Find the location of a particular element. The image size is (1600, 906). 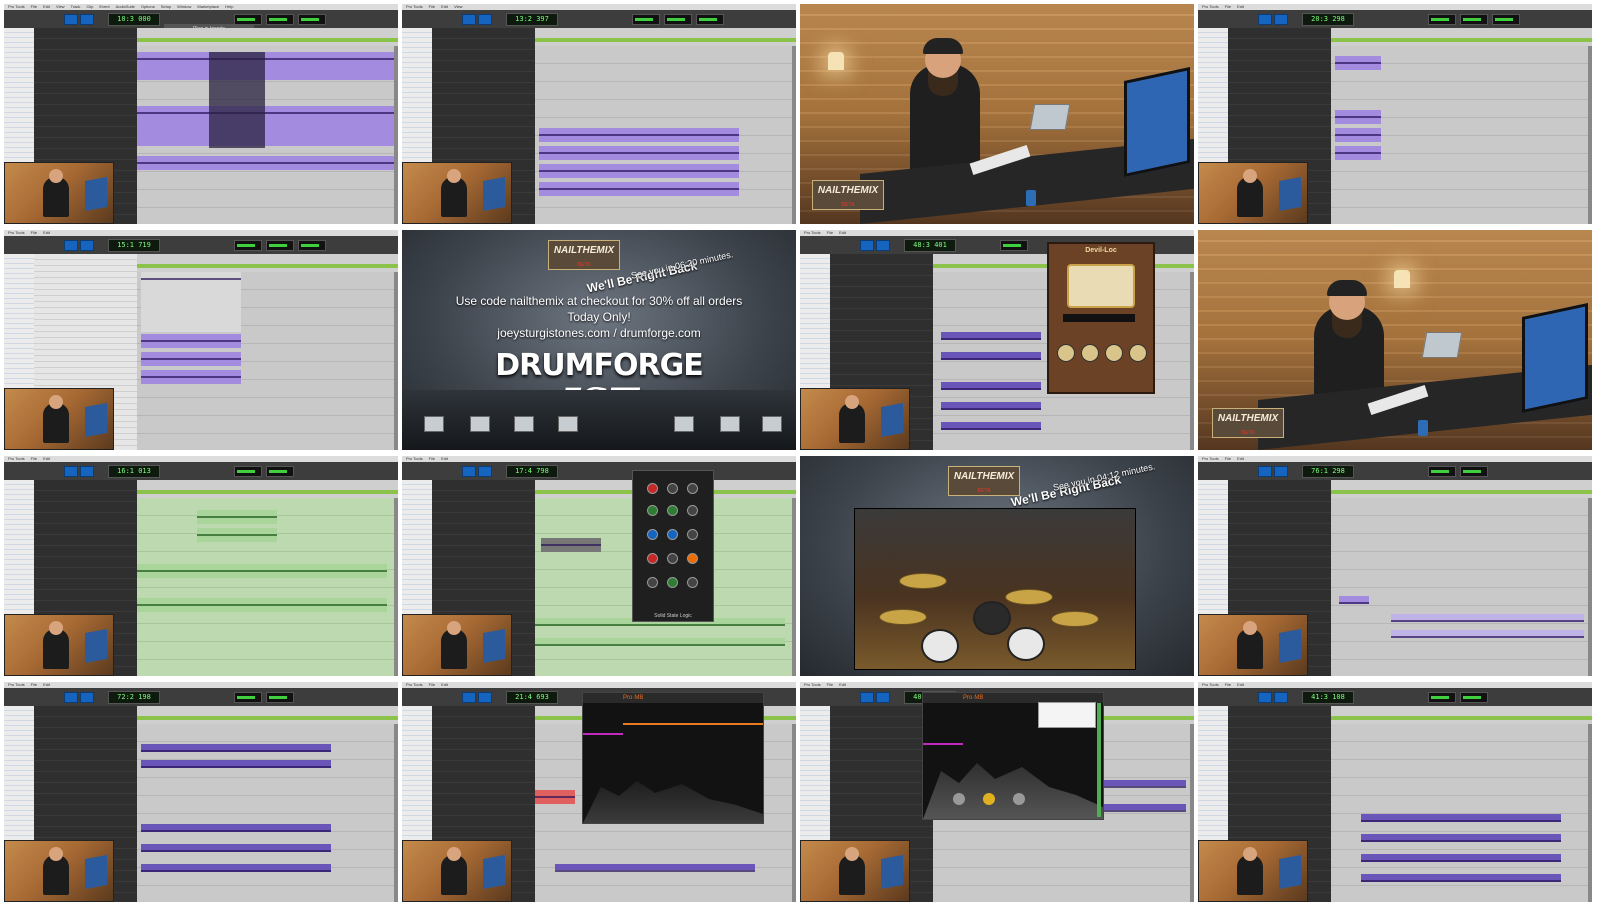

ssl-channel-strip-plugin: Solid State Logic is located at coordinates (673, 546).